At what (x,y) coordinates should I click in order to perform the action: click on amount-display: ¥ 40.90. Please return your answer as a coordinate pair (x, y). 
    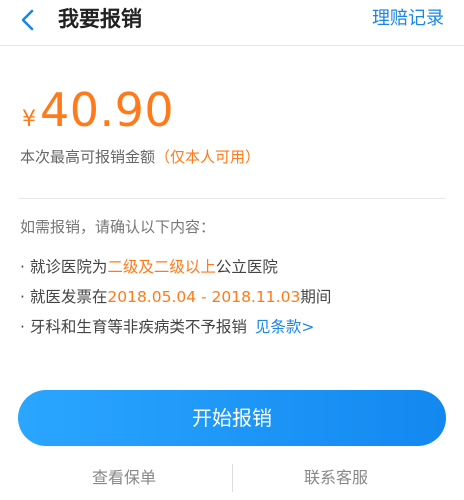
    Looking at the image, I should click on (98, 112).